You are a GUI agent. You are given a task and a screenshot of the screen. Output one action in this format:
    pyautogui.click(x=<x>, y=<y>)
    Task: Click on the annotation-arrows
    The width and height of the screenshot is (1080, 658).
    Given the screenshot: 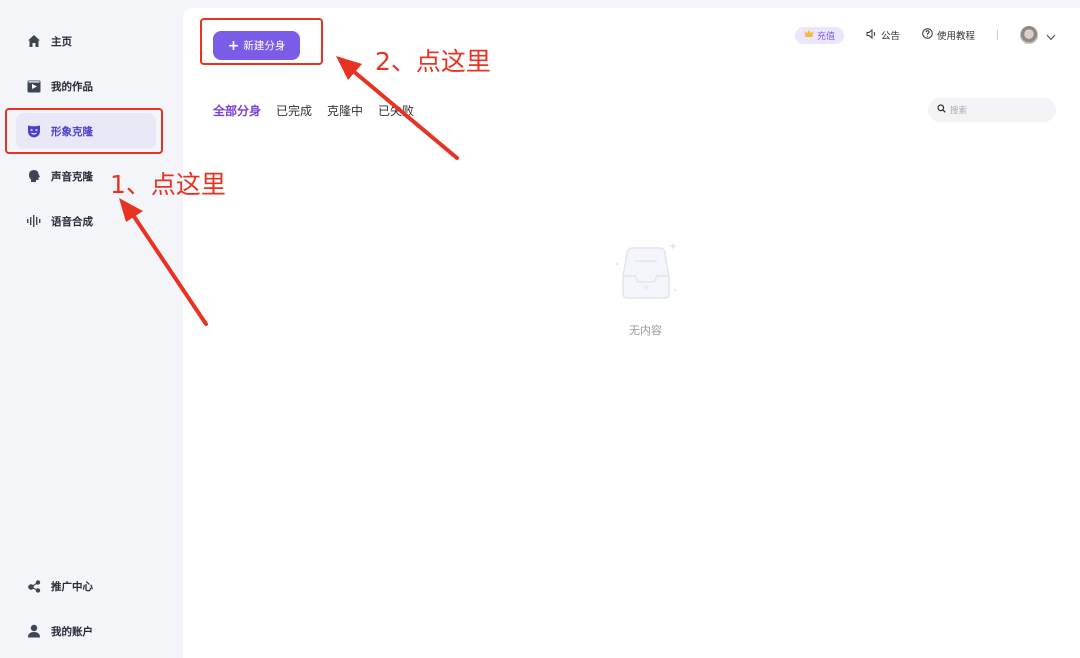 What is the action you would take?
    pyautogui.click(x=289, y=191)
    